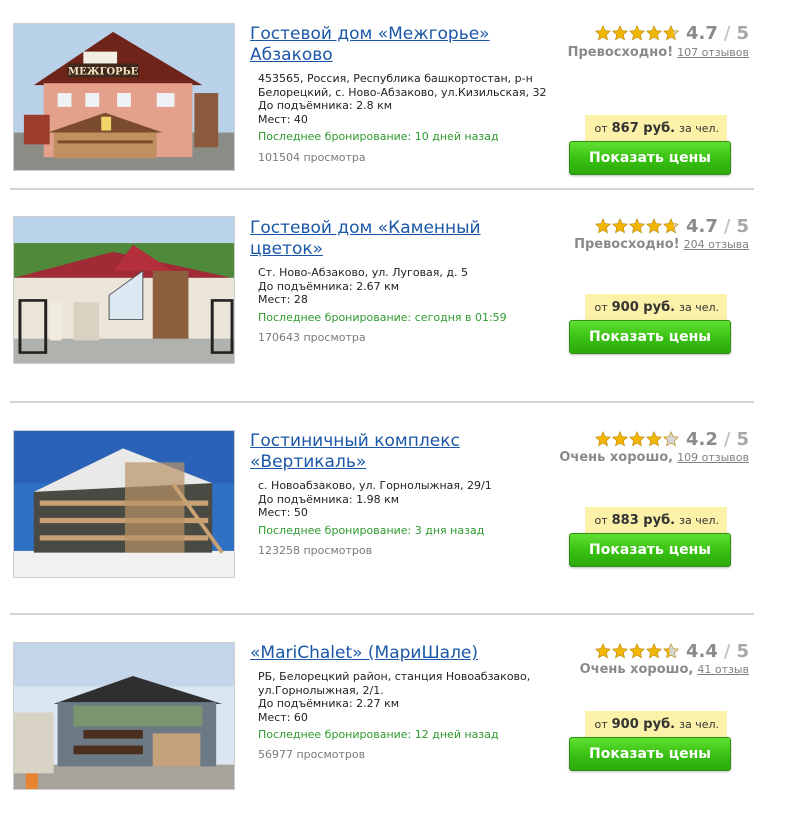 The width and height of the screenshot is (791, 823). What do you see at coordinates (378, 734) in the screenshot?
I see `last-booking: Последнее бронирование: 12 дней назад` at bounding box center [378, 734].